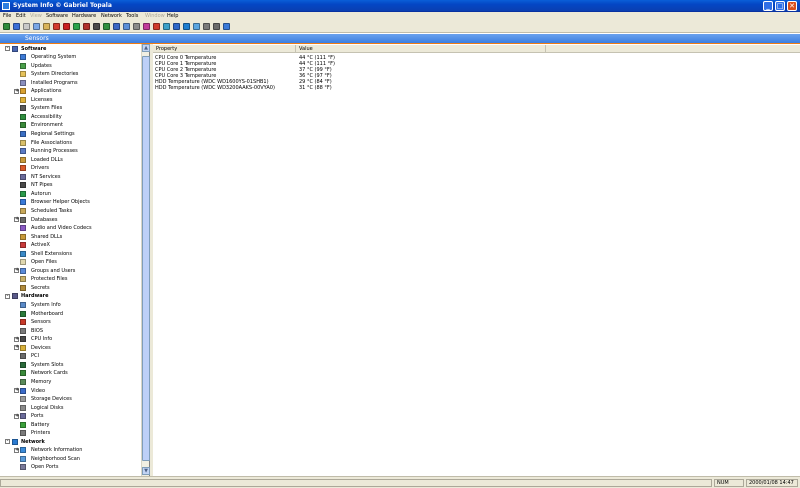 The width and height of the screenshot is (800, 488). I want to click on close-button: ✕, so click(792, 6).